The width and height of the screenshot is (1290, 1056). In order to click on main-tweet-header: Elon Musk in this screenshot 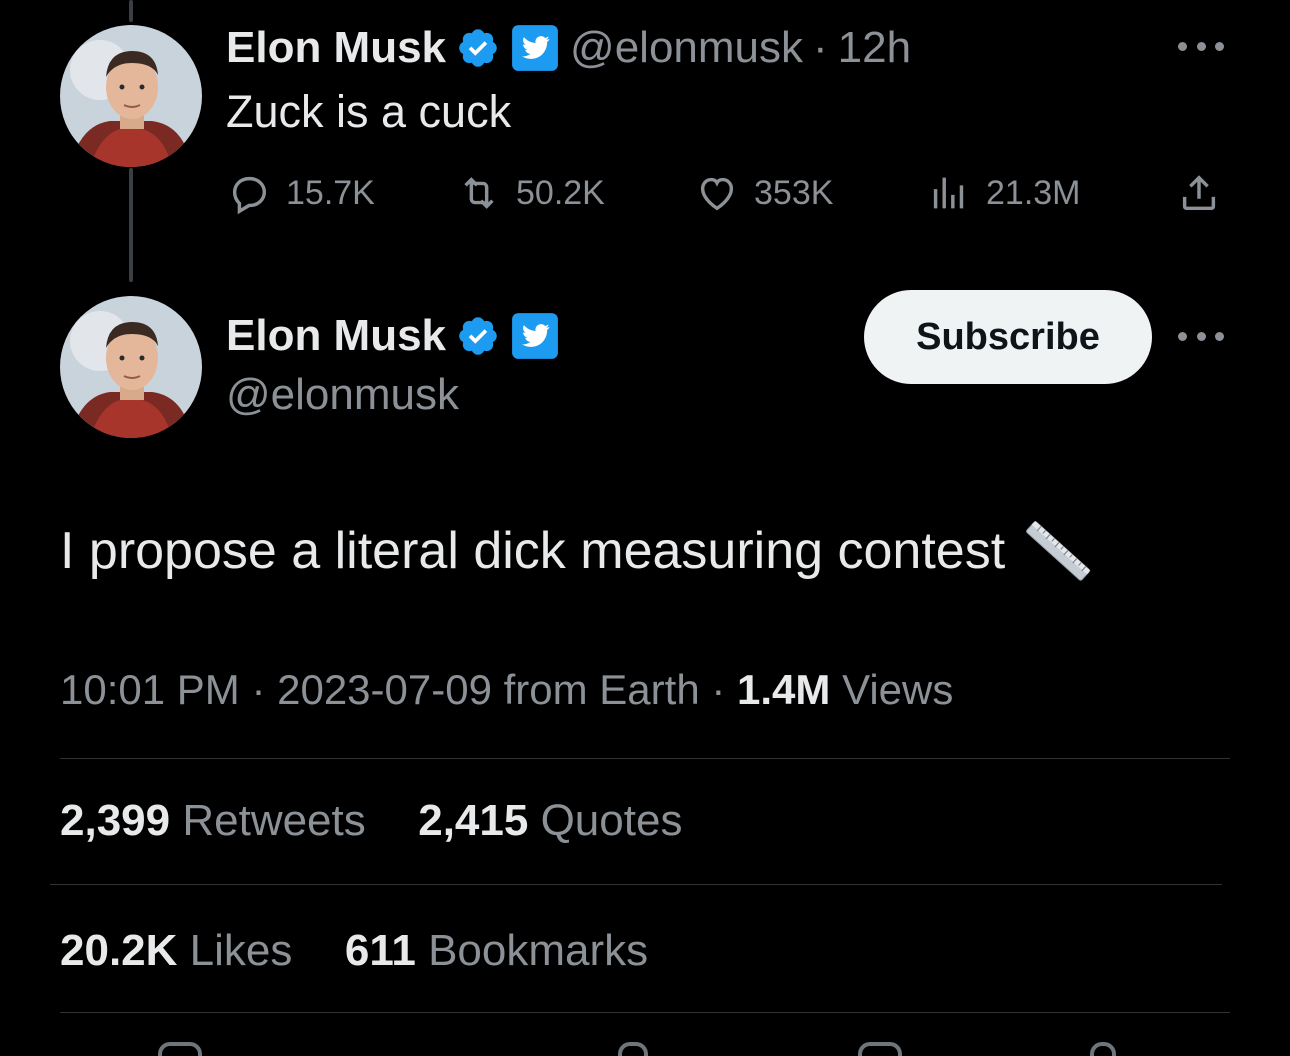, I will do `click(393, 336)`.